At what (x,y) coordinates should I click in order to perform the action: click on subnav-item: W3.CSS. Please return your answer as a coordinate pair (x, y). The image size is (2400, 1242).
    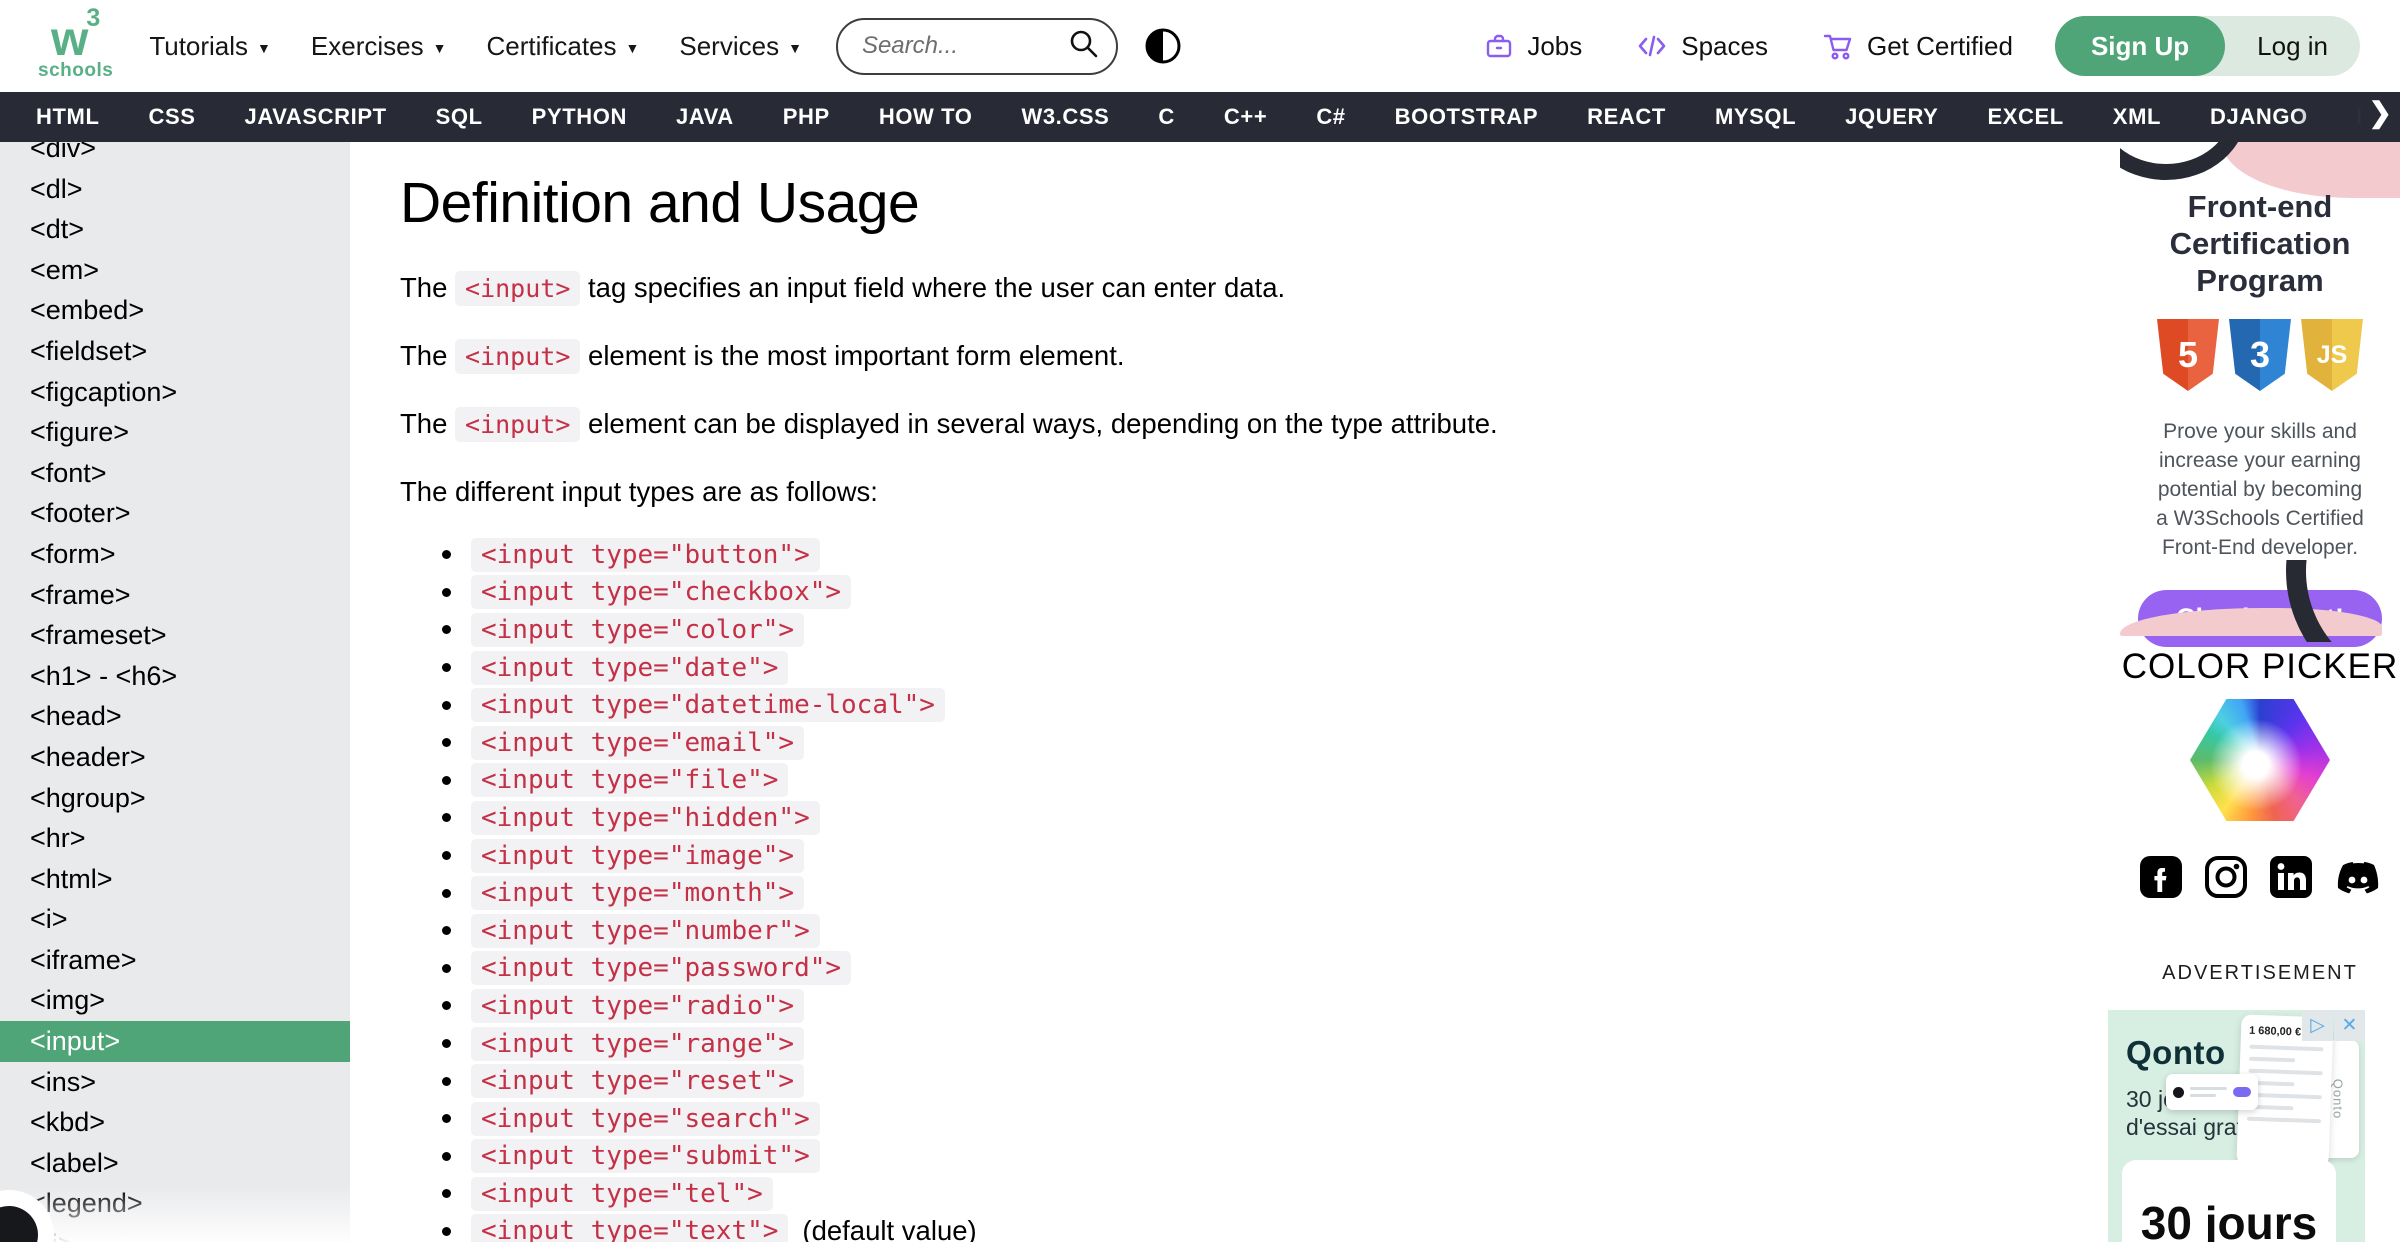
    Looking at the image, I should click on (1065, 117).